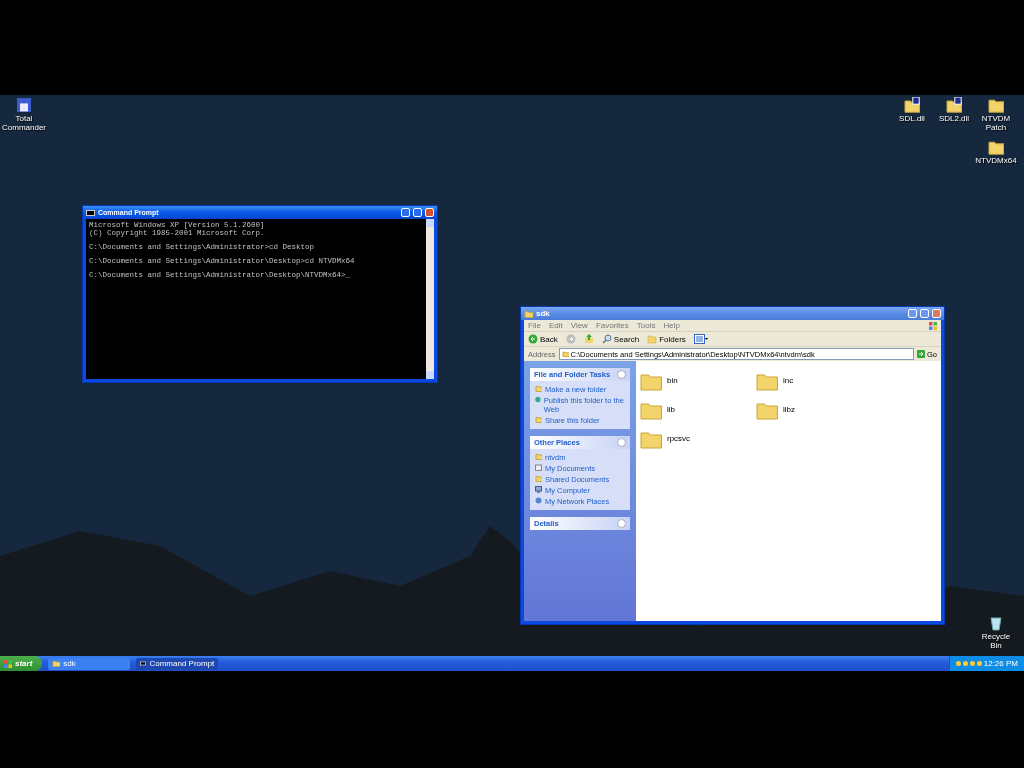 This screenshot has height=768, width=1024. What do you see at coordinates (579, 325) in the screenshot?
I see `menu-item: View` at bounding box center [579, 325].